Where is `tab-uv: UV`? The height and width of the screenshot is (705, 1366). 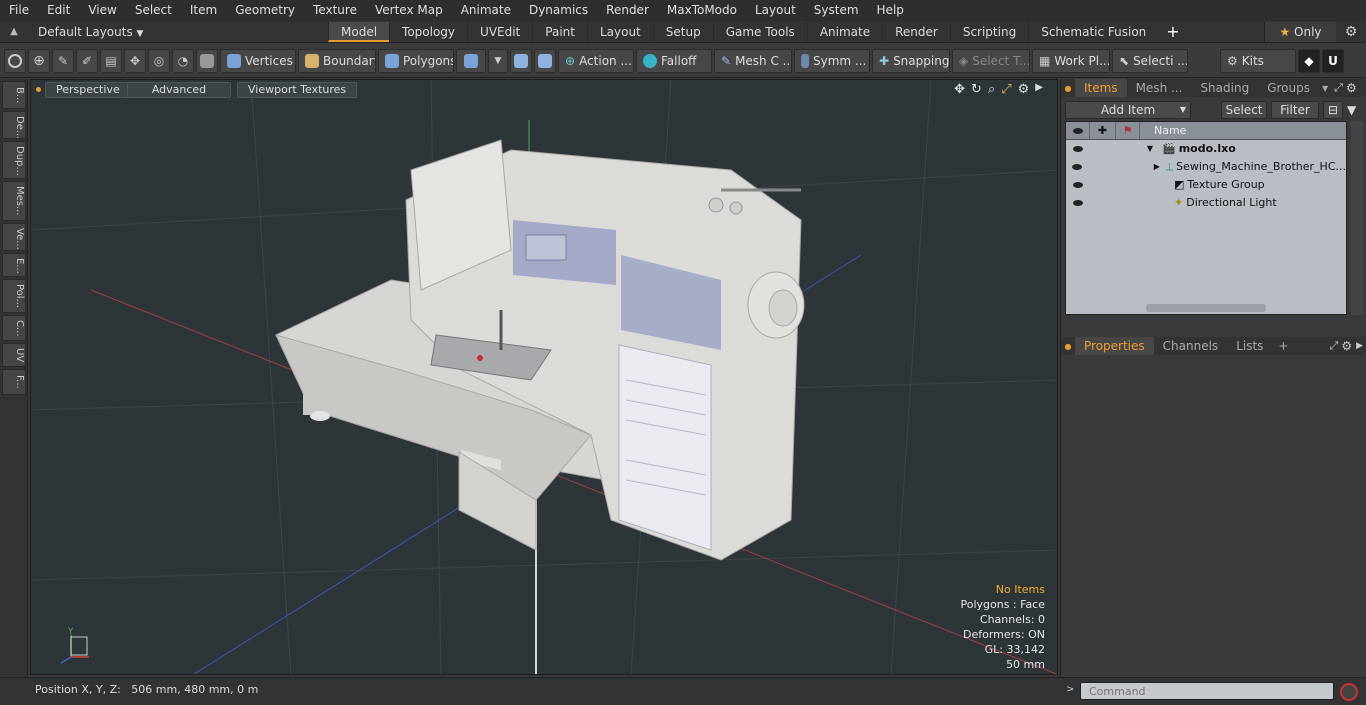
tab-uv: UV is located at coordinates (14, 355).